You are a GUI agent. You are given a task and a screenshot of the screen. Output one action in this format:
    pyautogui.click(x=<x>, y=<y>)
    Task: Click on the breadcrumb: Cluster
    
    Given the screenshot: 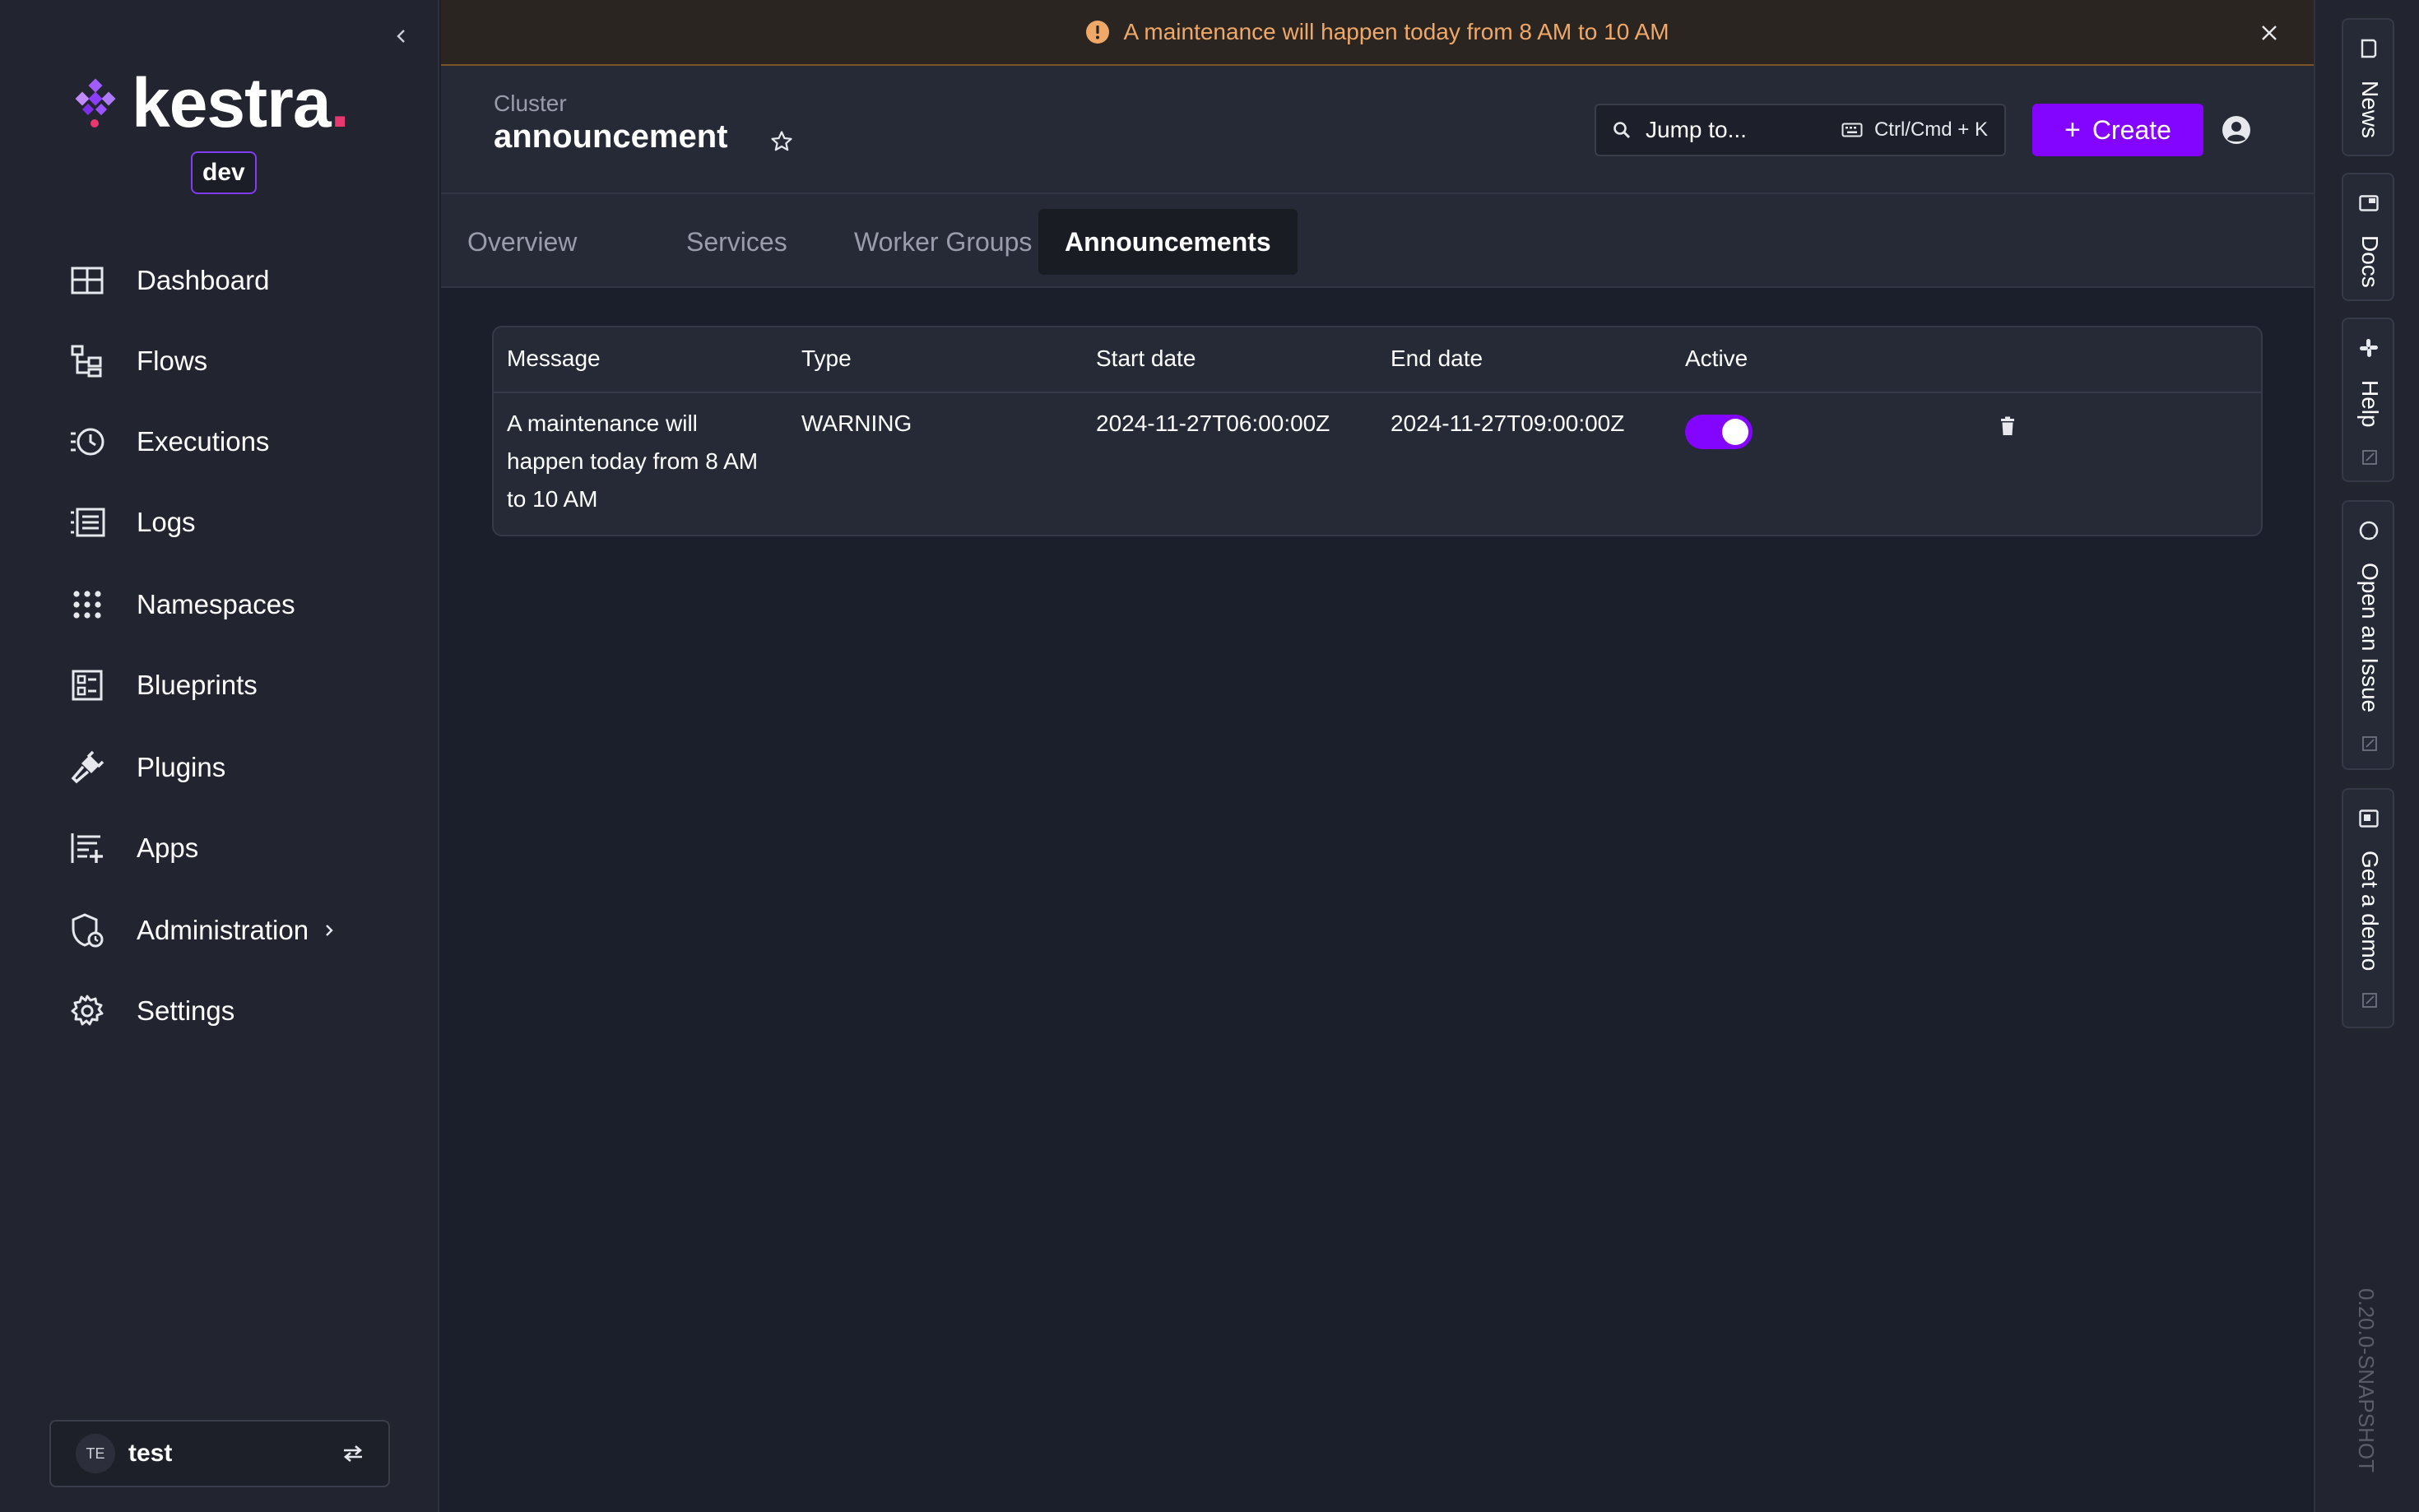 What is the action you would take?
    pyautogui.click(x=530, y=103)
    